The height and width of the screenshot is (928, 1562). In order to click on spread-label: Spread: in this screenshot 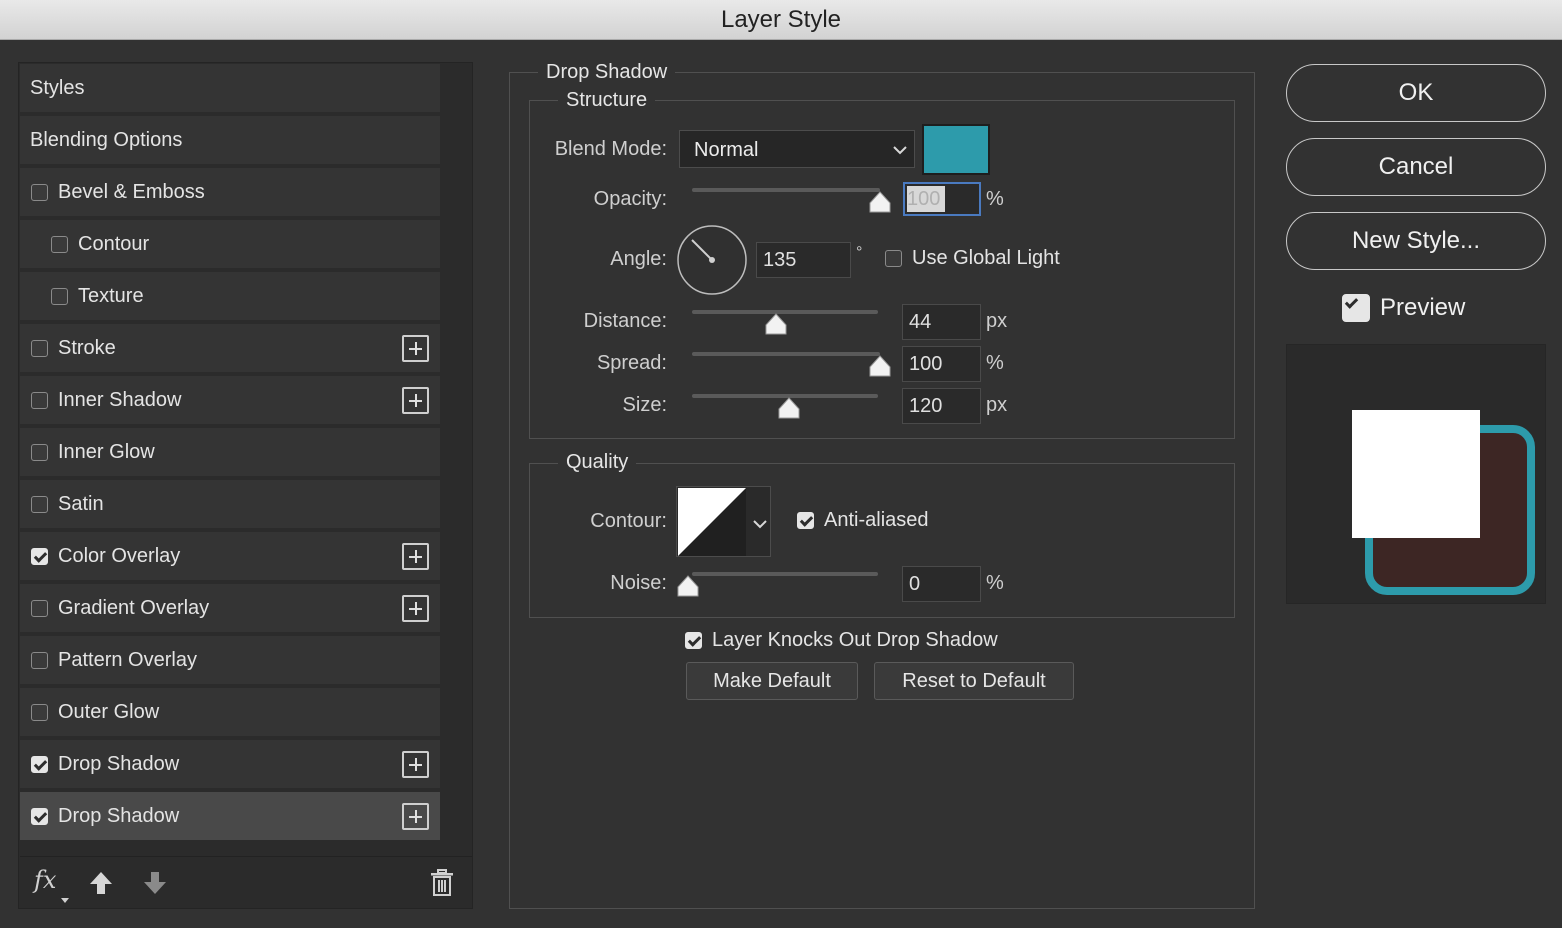, I will do `click(631, 363)`.